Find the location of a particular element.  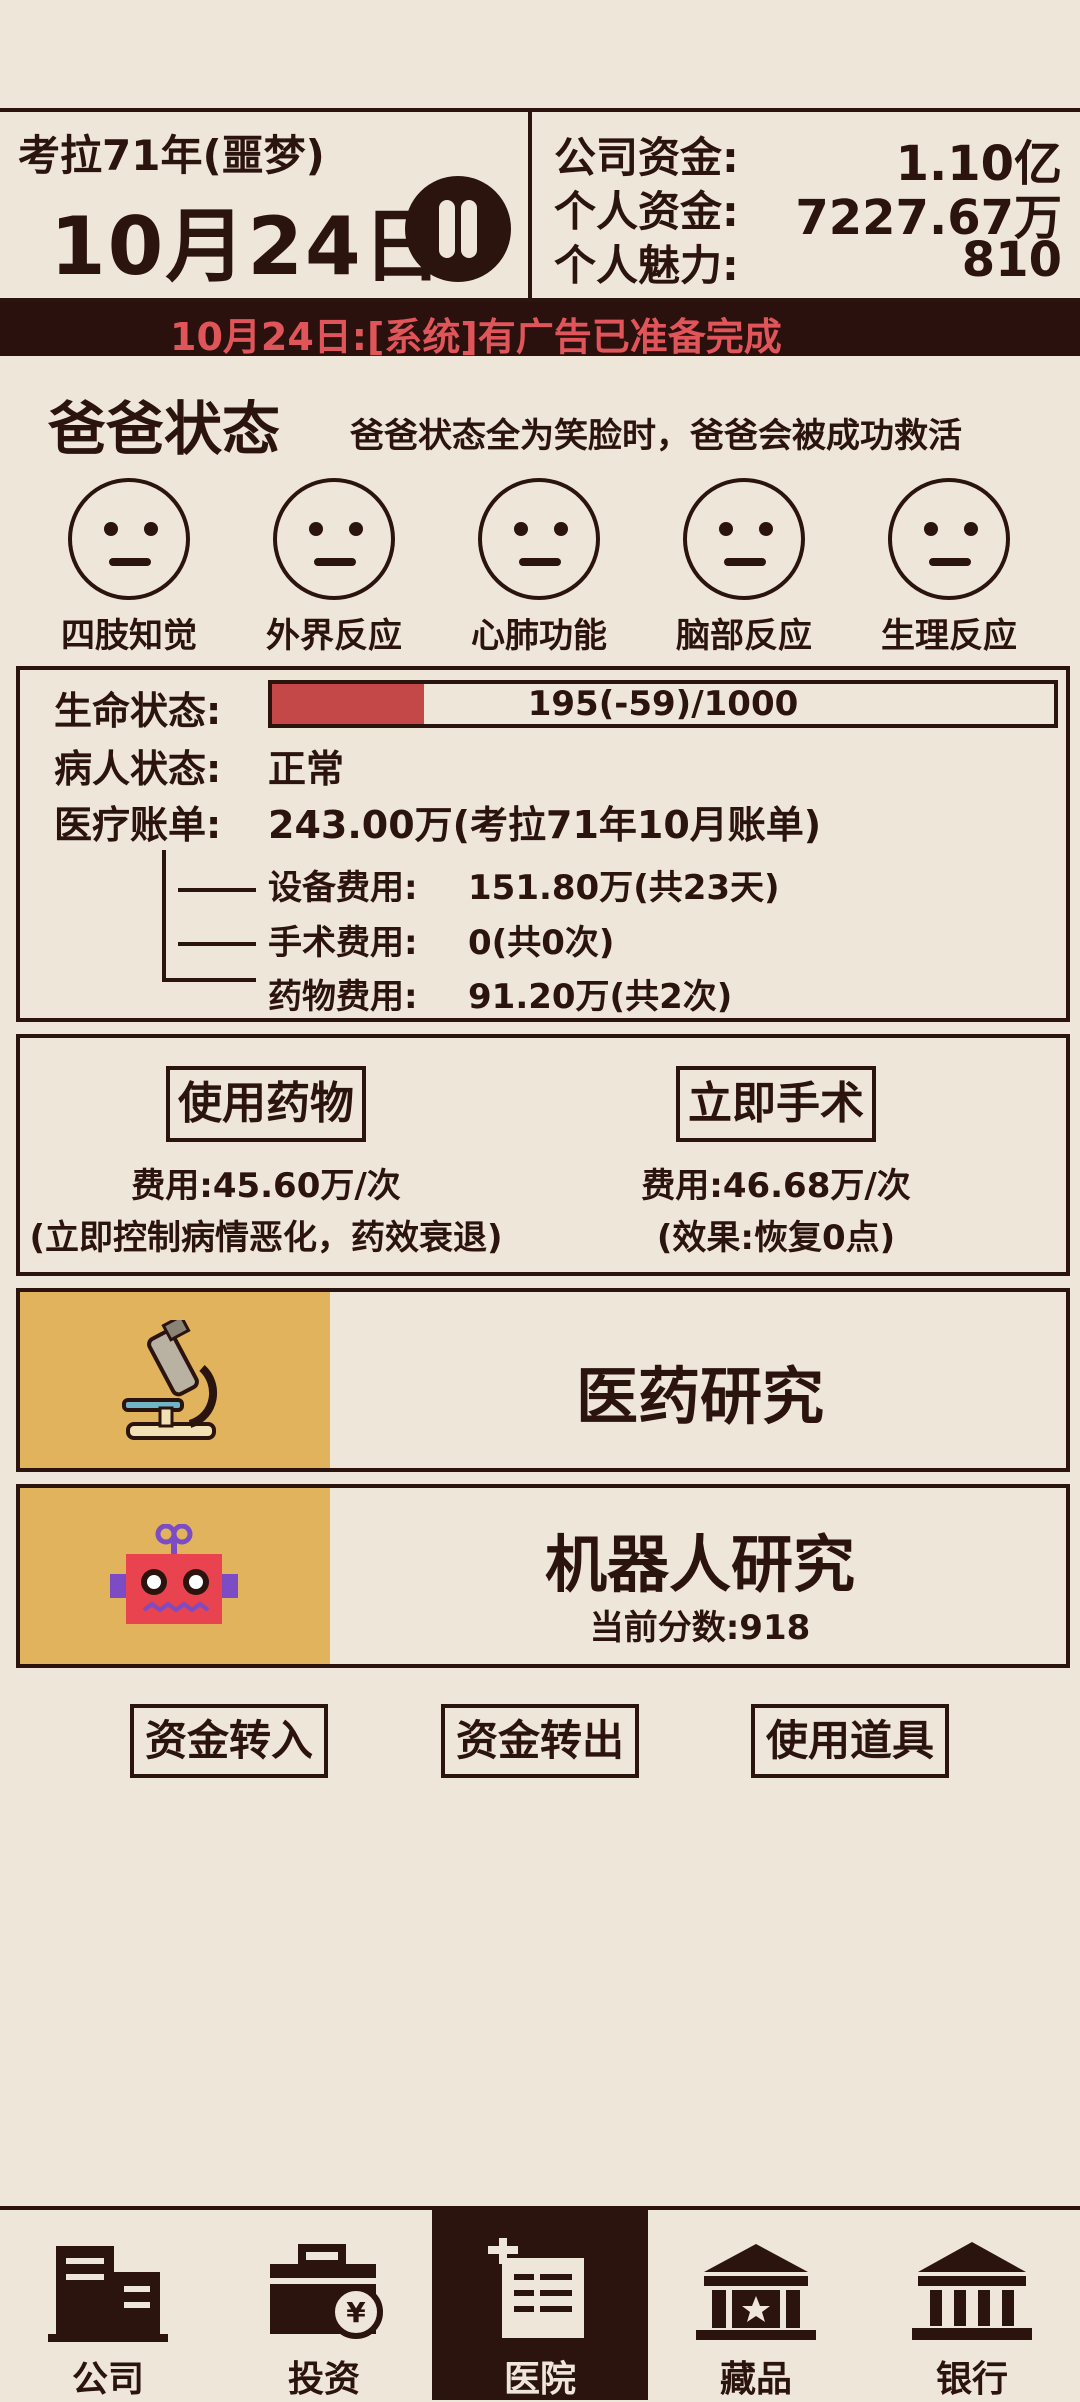

museum-star-icon is located at coordinates (756, 2292).